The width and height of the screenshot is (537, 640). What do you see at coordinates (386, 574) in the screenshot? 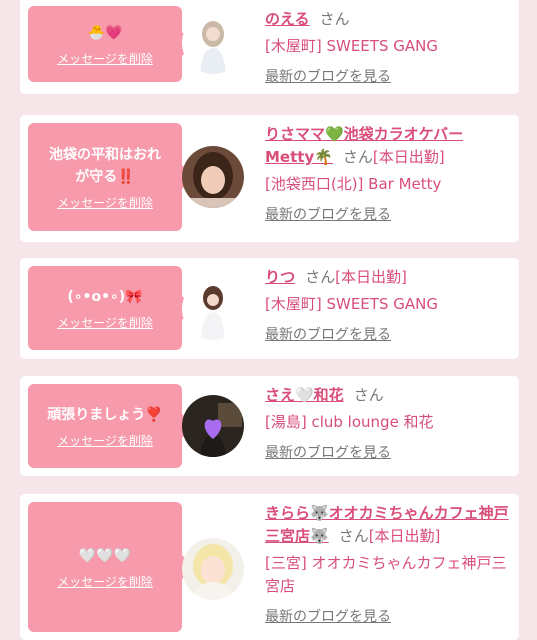
I see `shop-name: [三宮] オオカミちゃんカフェ神戸三宮店` at bounding box center [386, 574].